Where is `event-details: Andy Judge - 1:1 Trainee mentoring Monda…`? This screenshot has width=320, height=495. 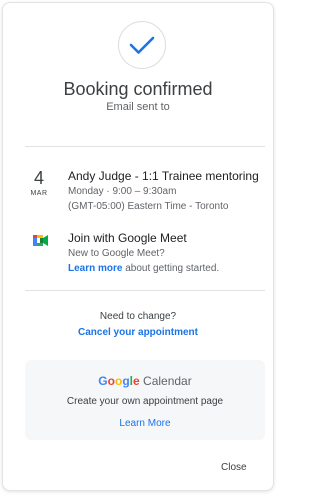 event-details: Andy Judge - 1:1 Trainee mentoring Monda… is located at coordinates (168, 191).